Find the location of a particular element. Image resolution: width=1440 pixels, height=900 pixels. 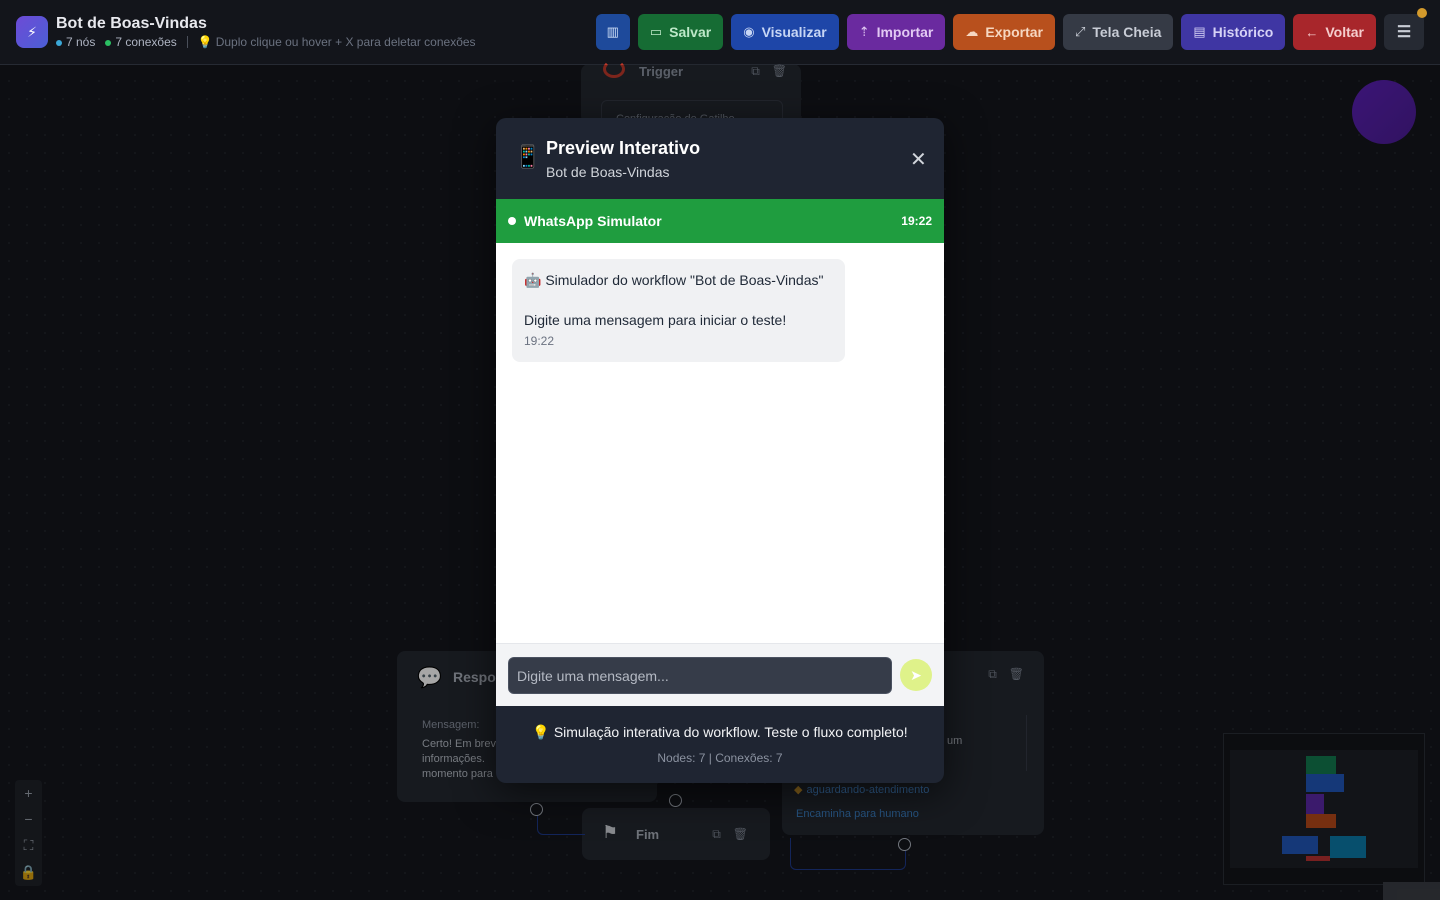

send-button: ➤ is located at coordinates (916, 675).